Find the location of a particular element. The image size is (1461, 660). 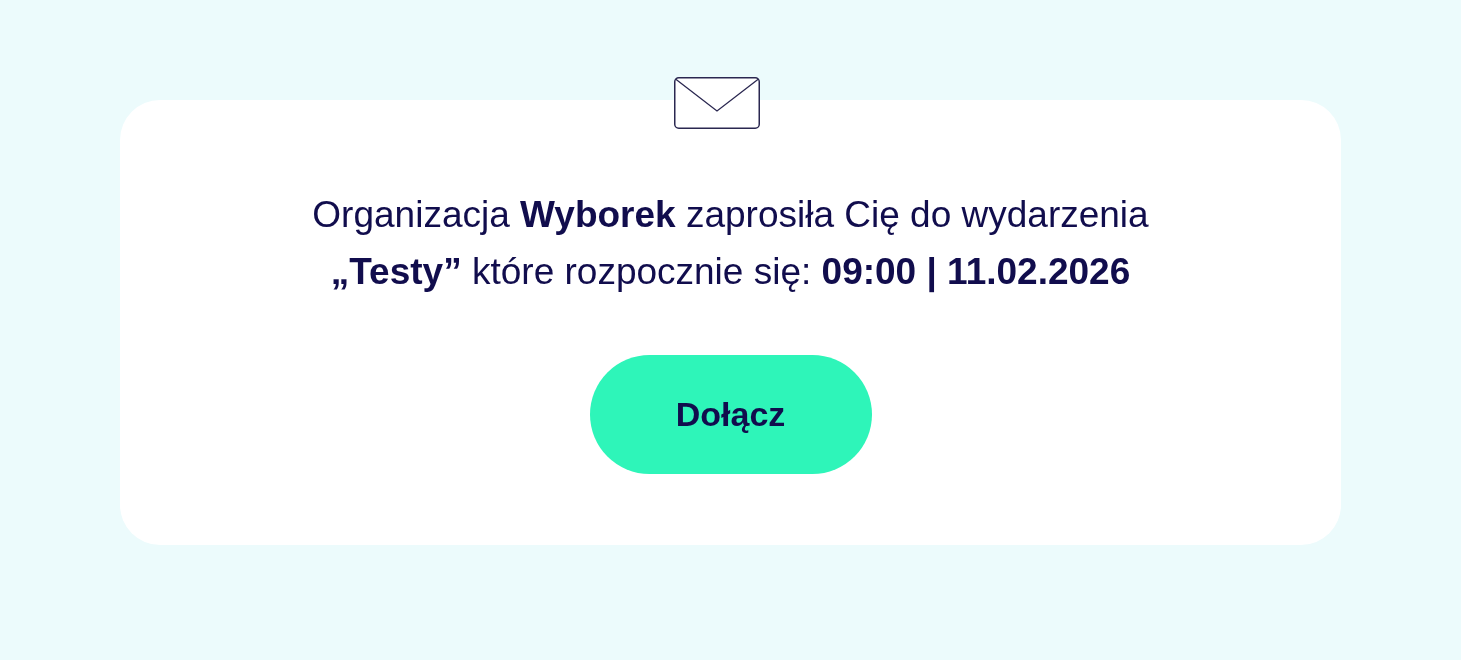

invitation-message: Organizacja Wyborek zaprosiła Cię do wydarzenia „Testy” które rozpocznie się: 09:00 | 11.02.2026 is located at coordinates (730, 244).